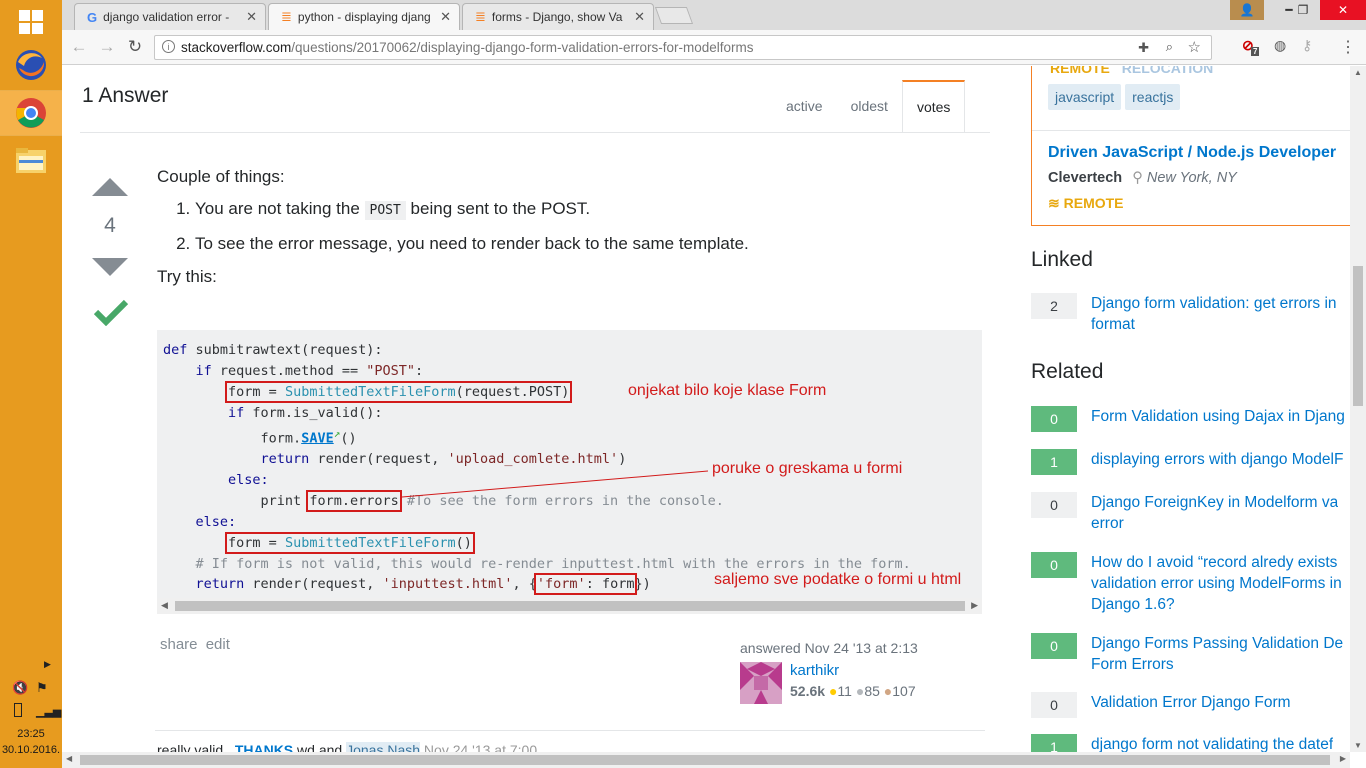 The height and width of the screenshot is (768, 1366). I want to click on related-heading: Related, so click(1067, 371).